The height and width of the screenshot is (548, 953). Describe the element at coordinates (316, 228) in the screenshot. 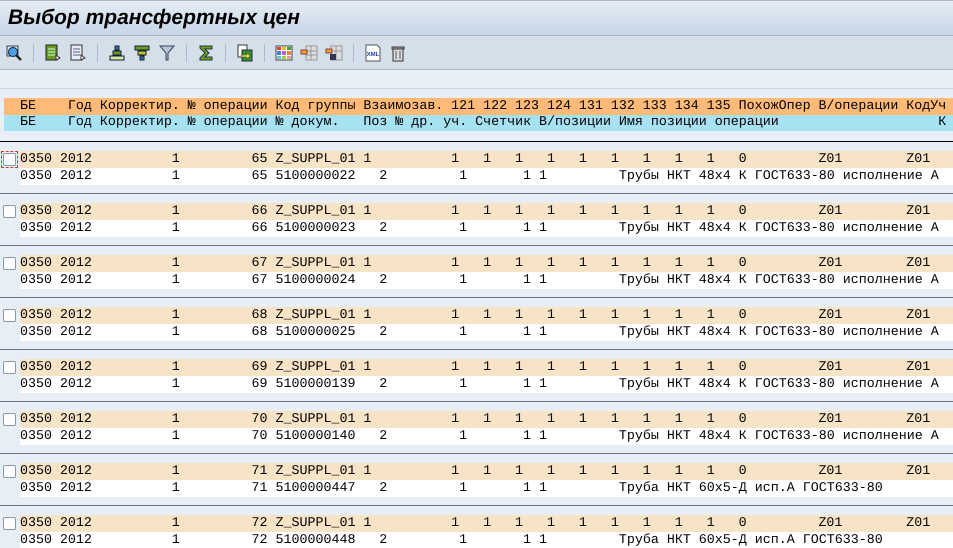

I see `table-cell: 5100000023` at that location.